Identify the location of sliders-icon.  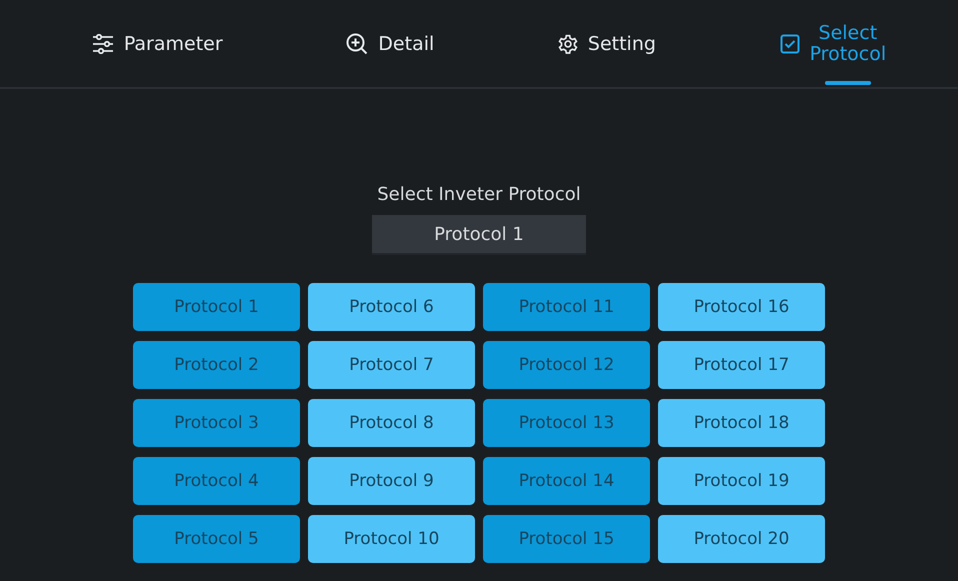
(103, 44).